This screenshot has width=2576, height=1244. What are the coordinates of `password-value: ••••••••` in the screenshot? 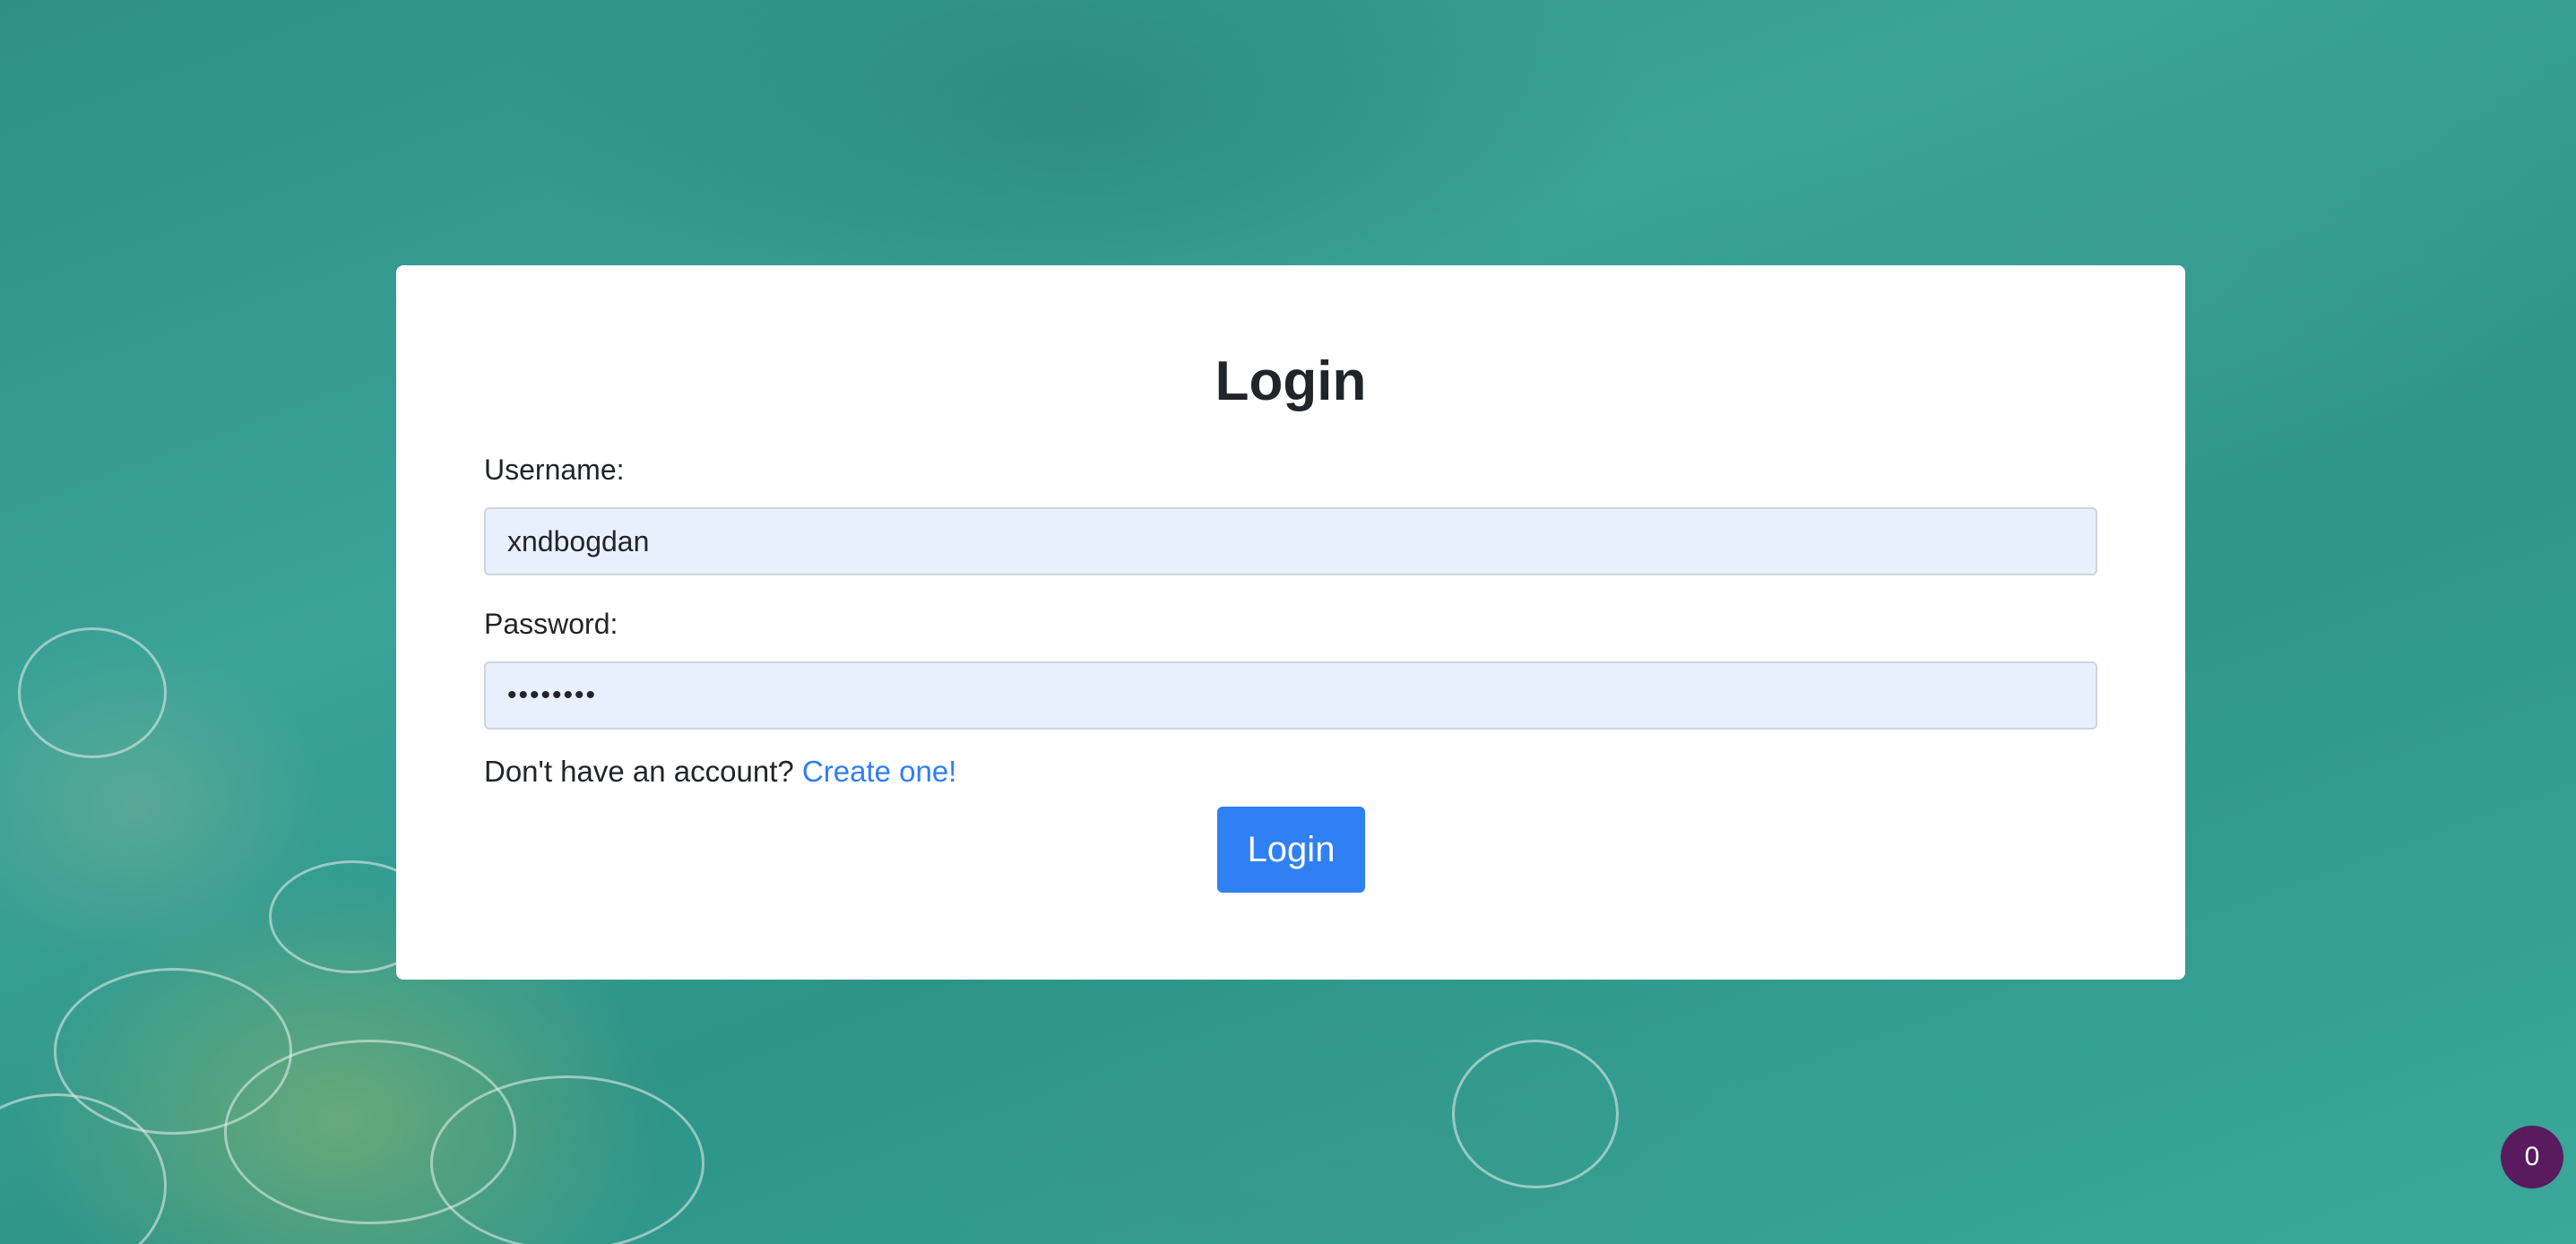 It's located at (552, 695).